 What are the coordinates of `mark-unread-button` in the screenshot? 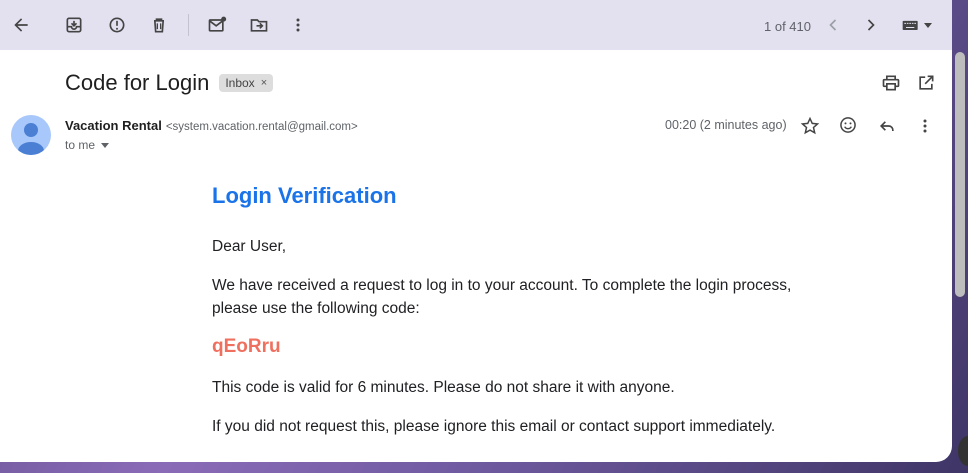 It's located at (217, 25).